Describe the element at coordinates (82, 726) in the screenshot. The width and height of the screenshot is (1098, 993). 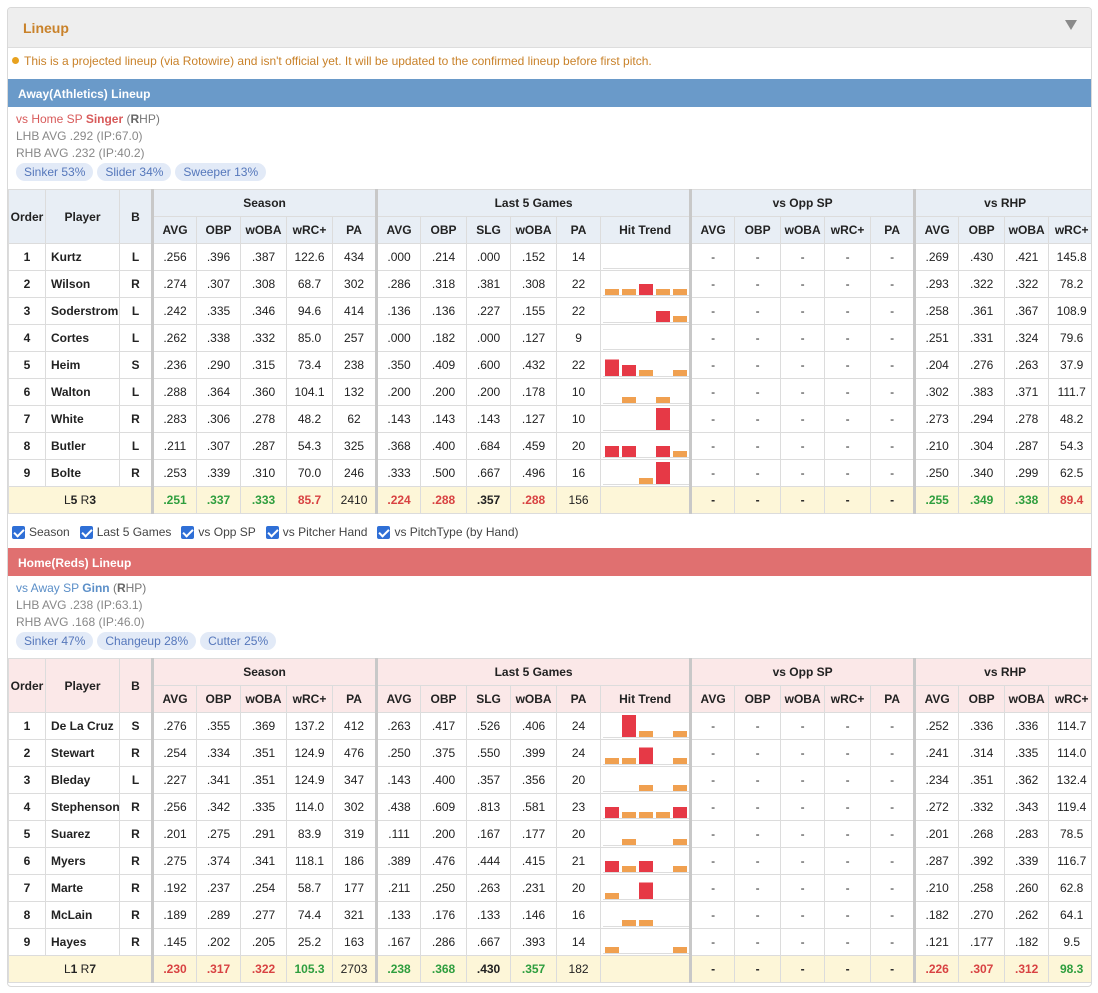
I see `player-name: De La Cruz` at that location.